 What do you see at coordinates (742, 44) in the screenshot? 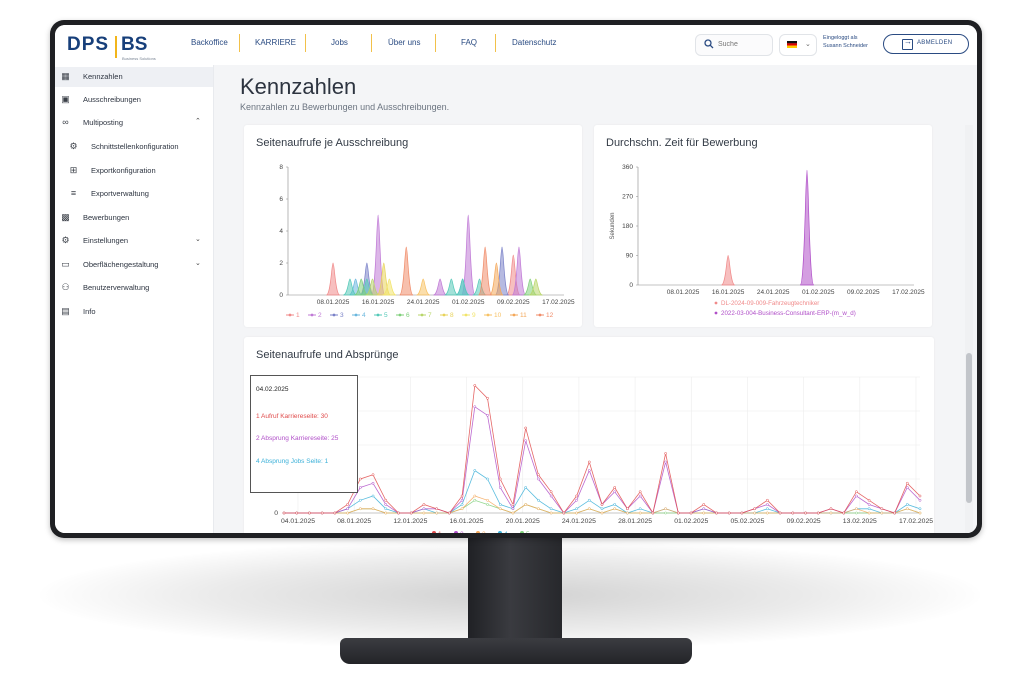
I see `search-input` at bounding box center [742, 44].